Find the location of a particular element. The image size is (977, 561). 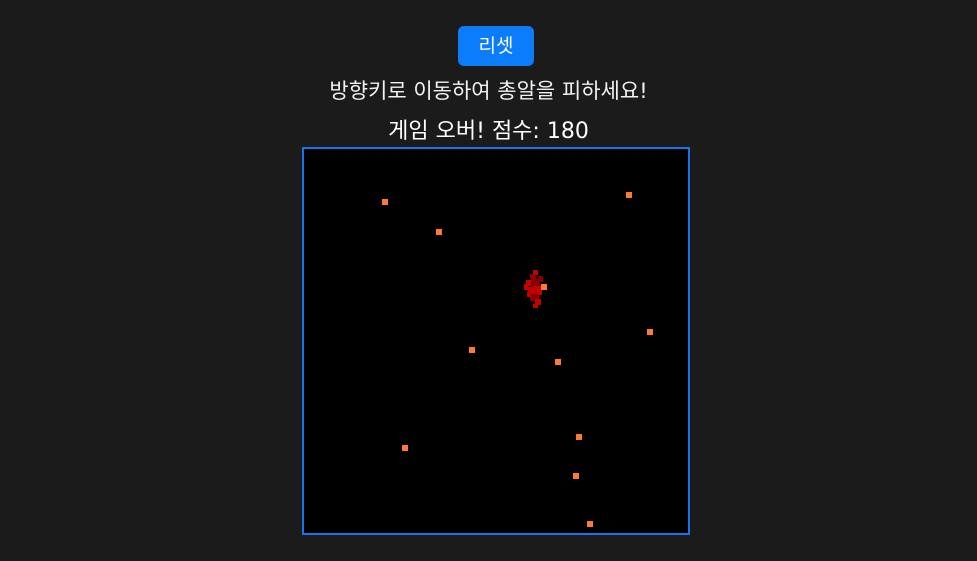

instructions-text: 방향키로 이동하여 총알을 피하세요! is located at coordinates (488, 91).